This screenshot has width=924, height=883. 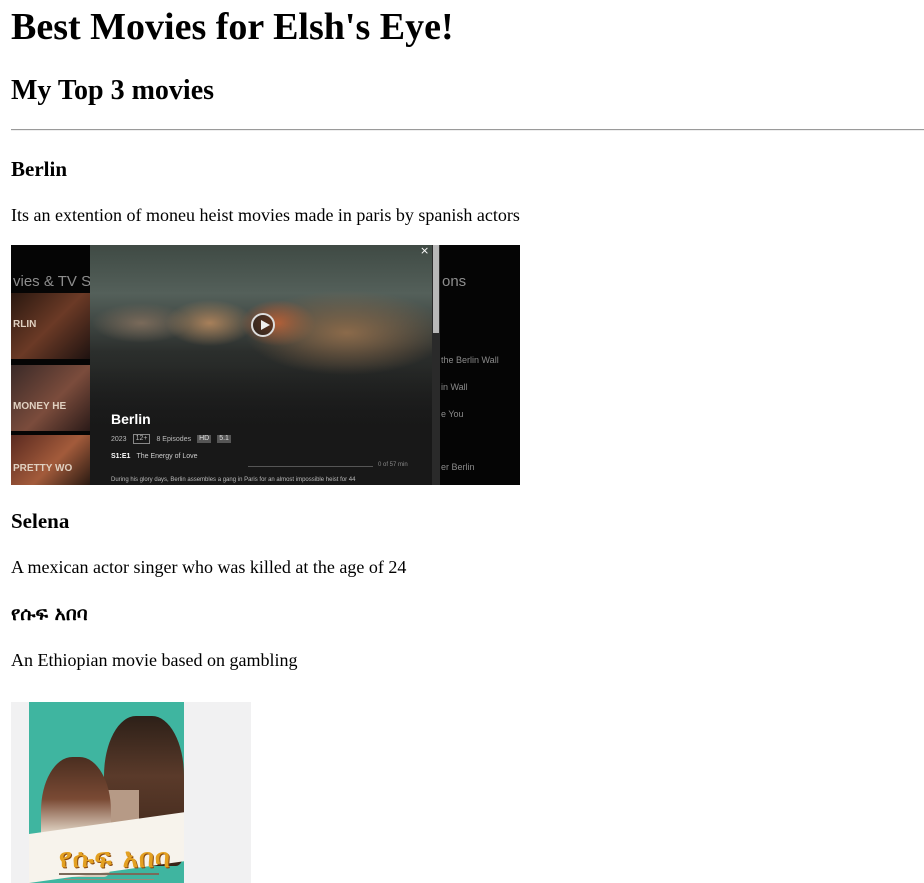 What do you see at coordinates (425, 251) in the screenshot?
I see `close-icon: ×` at bounding box center [425, 251].